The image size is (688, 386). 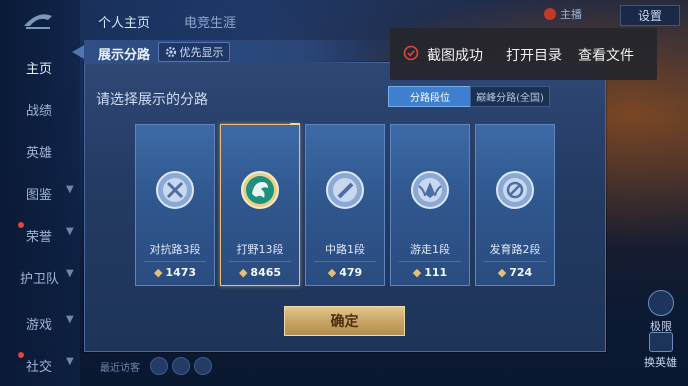 I want to click on switch-hero-button: 换英雄, so click(x=660, y=351).